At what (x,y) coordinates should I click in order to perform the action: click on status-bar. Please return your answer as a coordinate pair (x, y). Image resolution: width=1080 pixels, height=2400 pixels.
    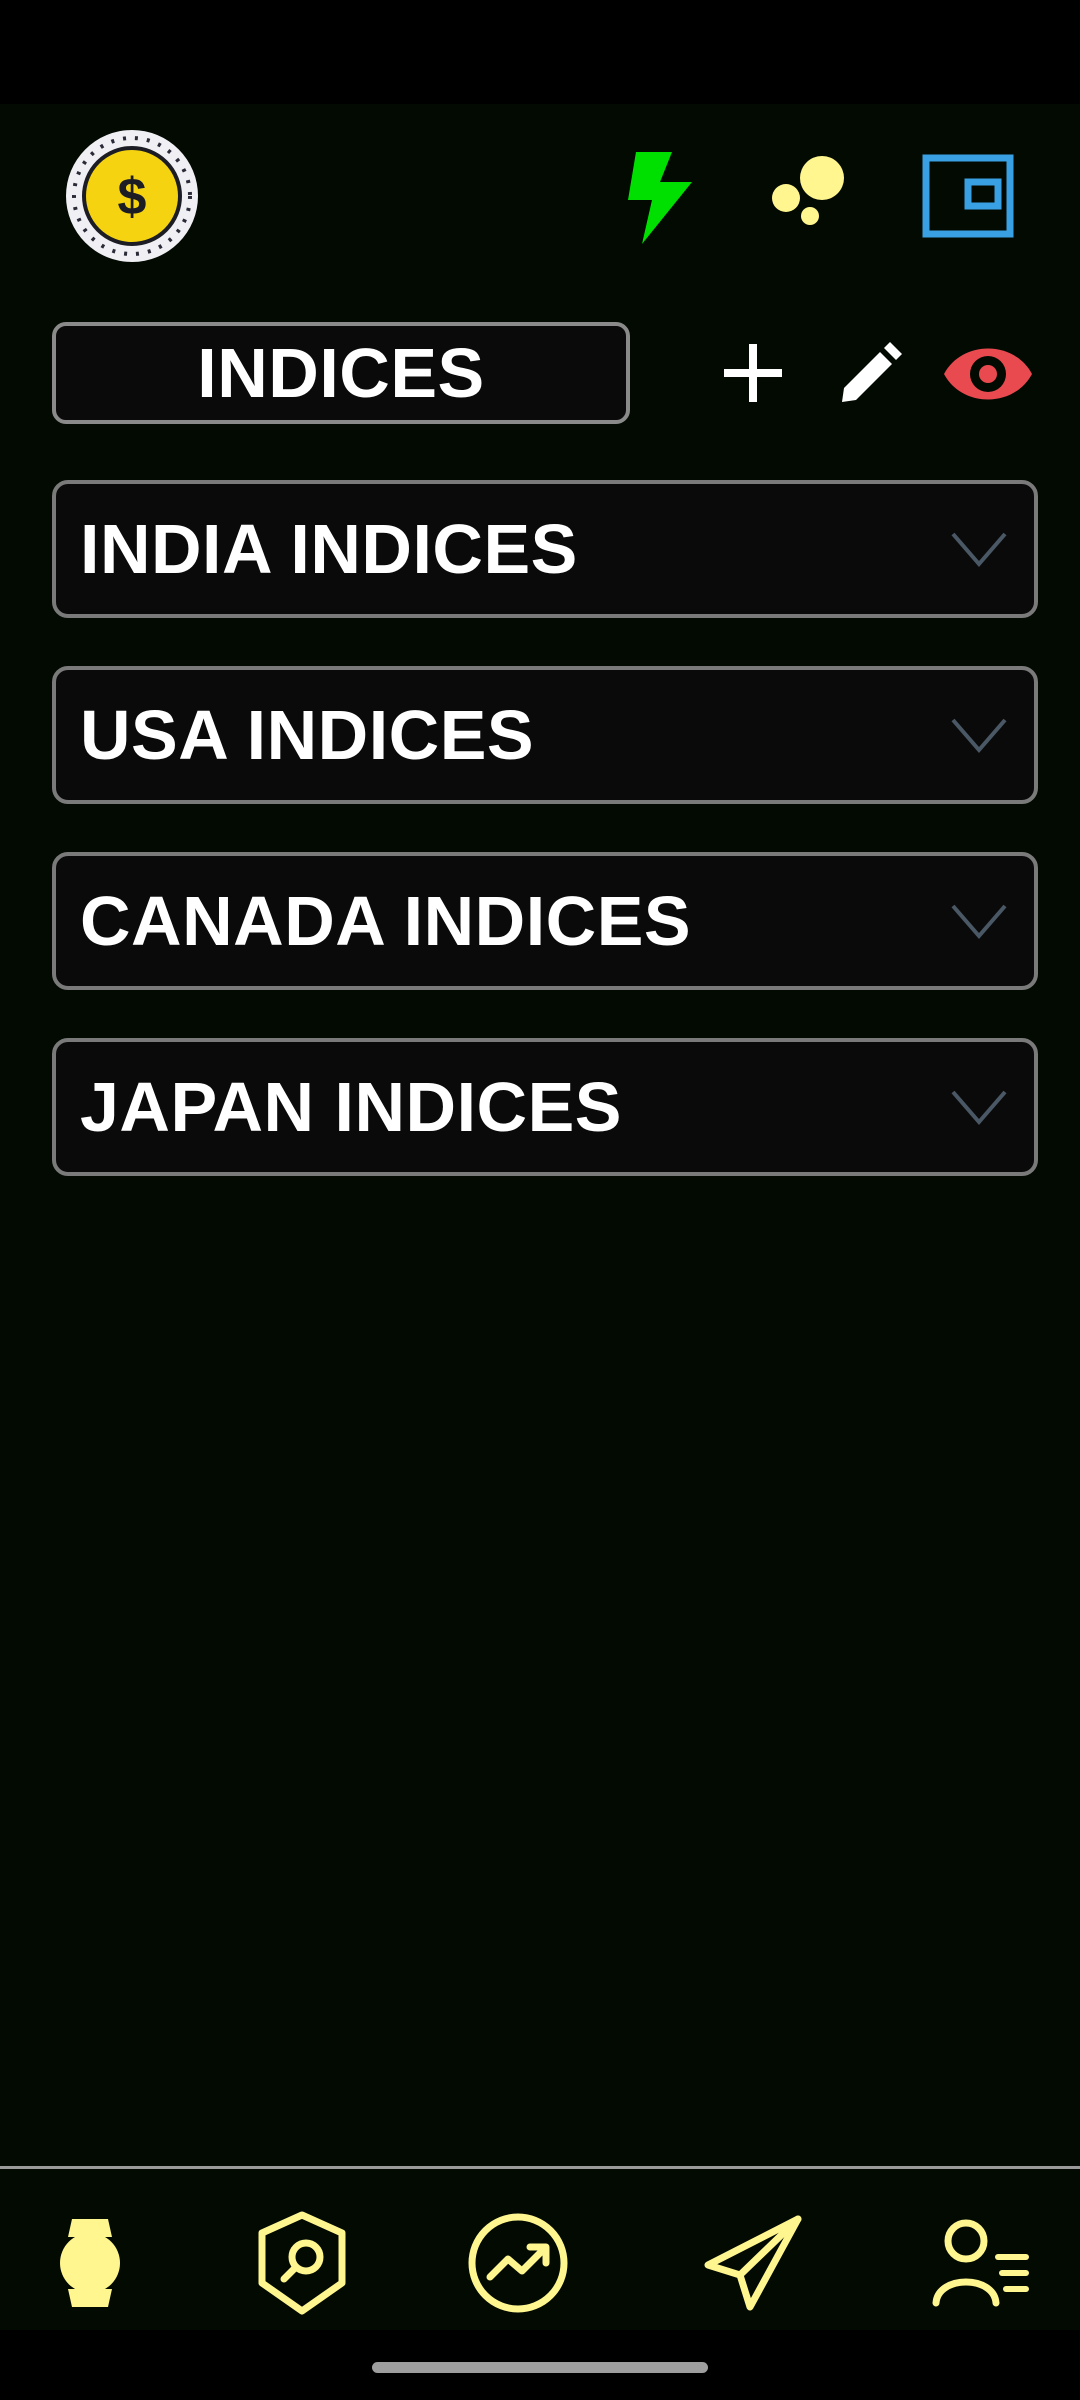
    Looking at the image, I should click on (540, 52).